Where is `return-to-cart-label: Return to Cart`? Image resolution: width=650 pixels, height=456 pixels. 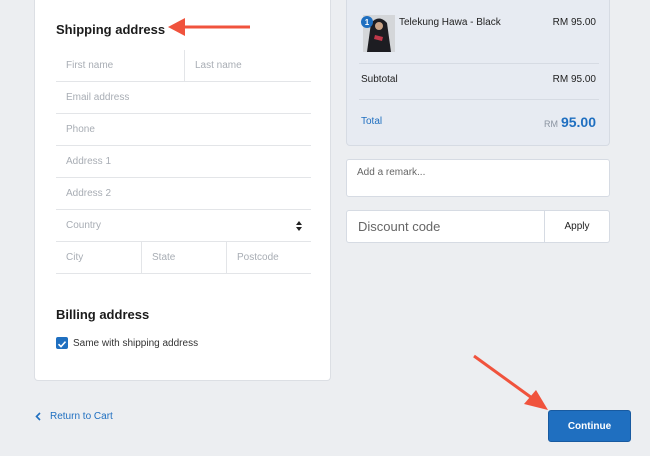
return-to-cart-label: Return to Cart is located at coordinates (81, 416).